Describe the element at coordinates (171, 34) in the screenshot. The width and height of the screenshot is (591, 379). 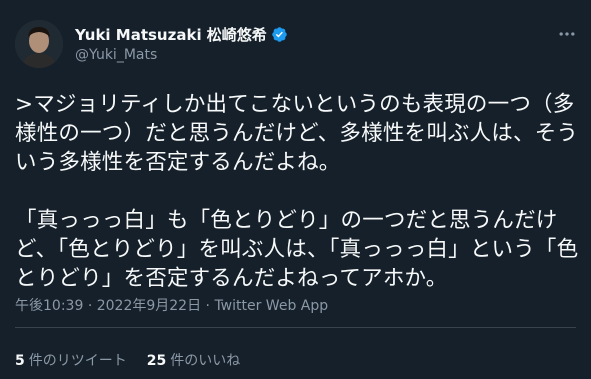
I see `display-name: Yuki Matsuzaki 松崎悠希` at that location.